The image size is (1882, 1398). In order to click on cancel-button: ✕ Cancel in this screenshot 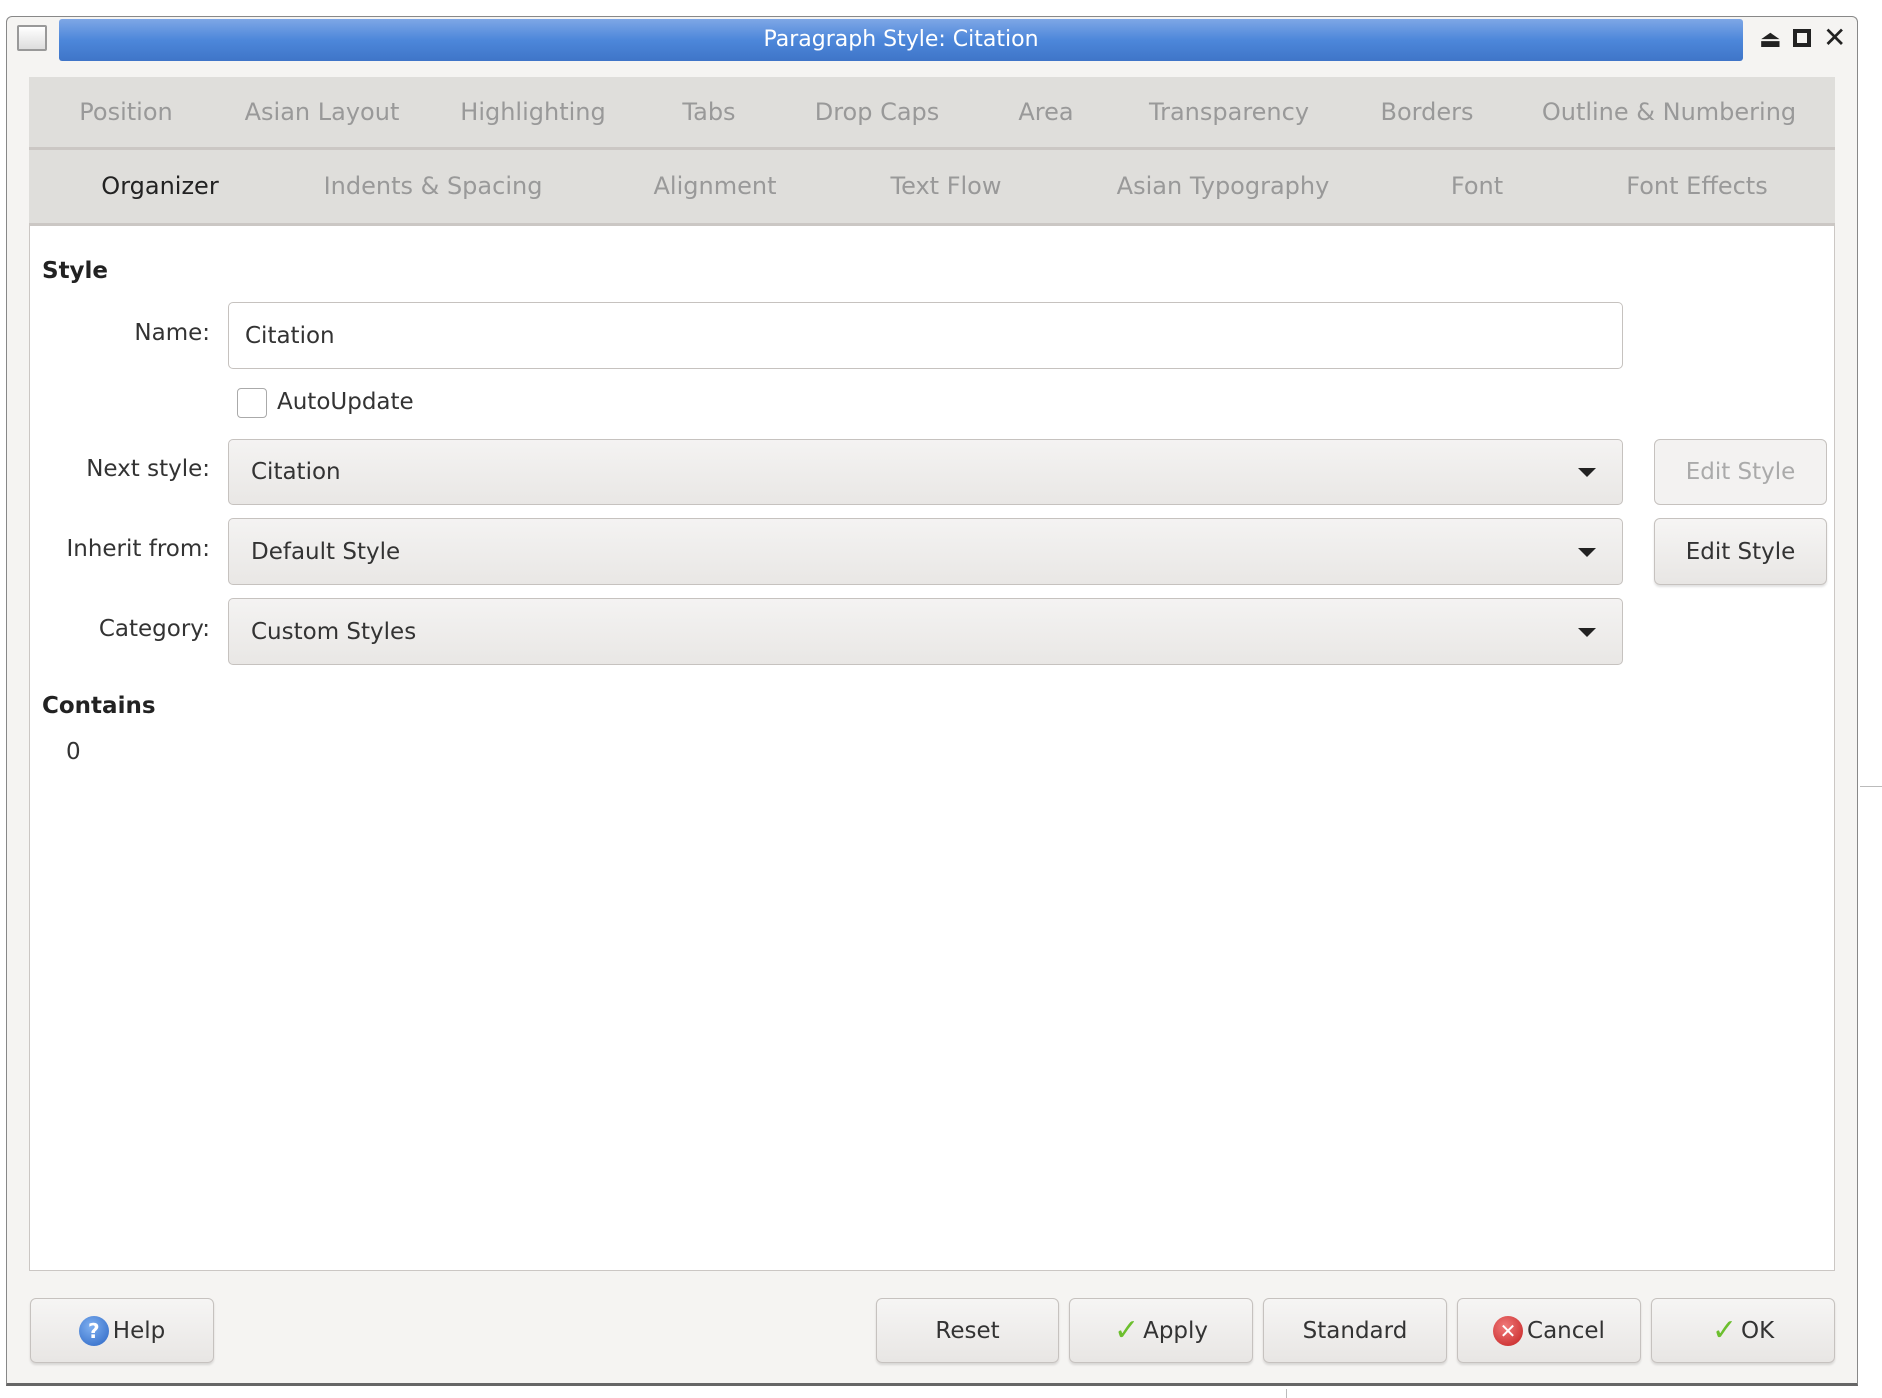, I will do `click(1549, 1330)`.